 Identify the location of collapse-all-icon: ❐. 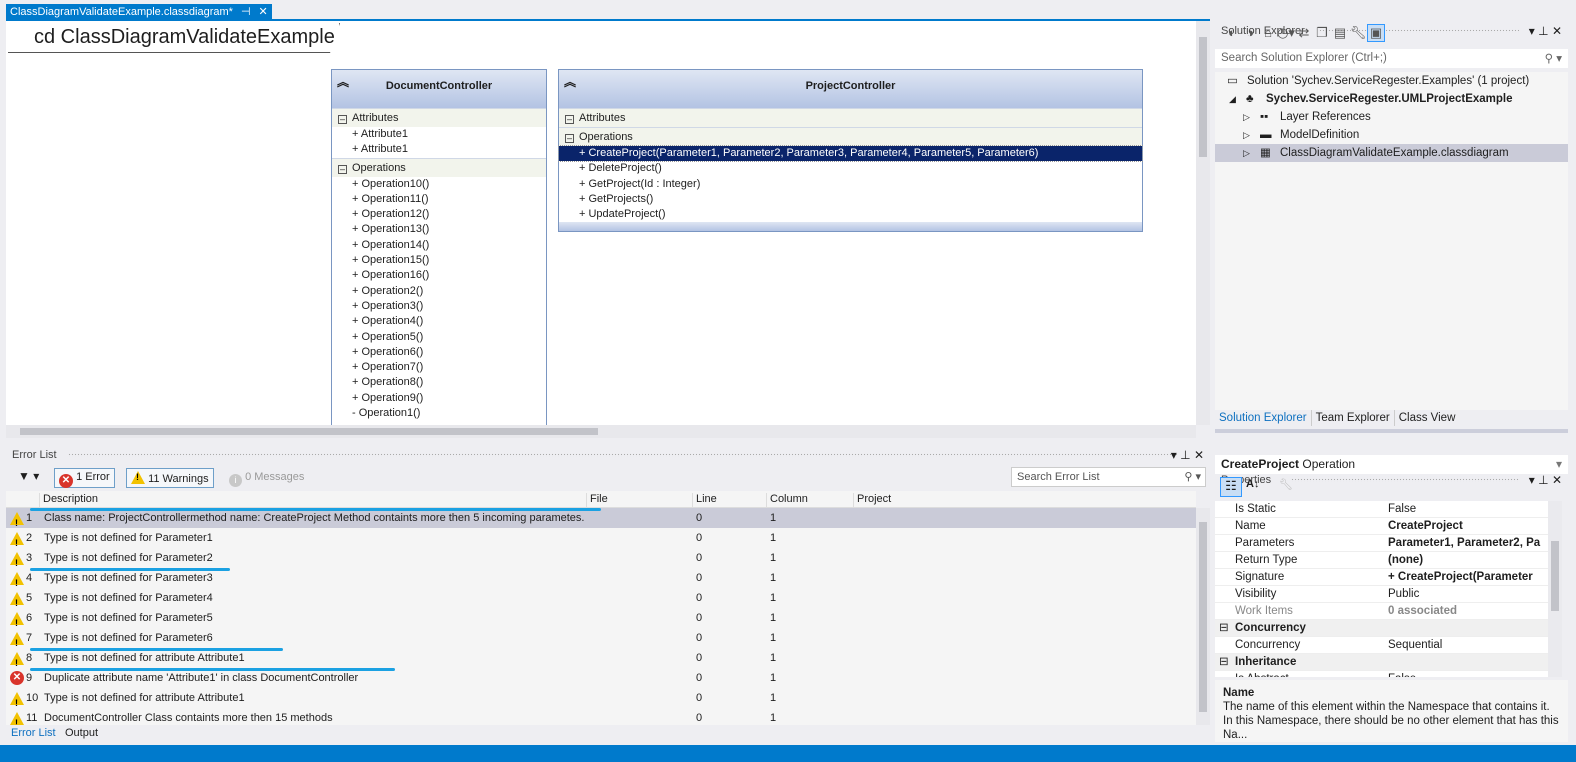
(1322, 33).